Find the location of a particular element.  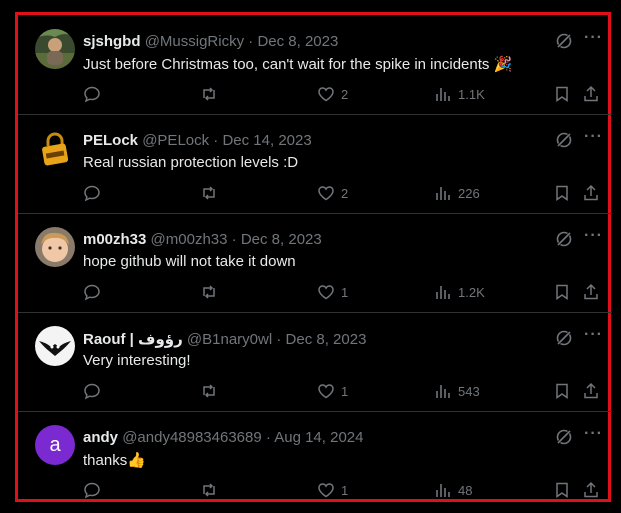

post-header: PELock @PELock · Dec 14, 2023 is located at coordinates (197, 140).